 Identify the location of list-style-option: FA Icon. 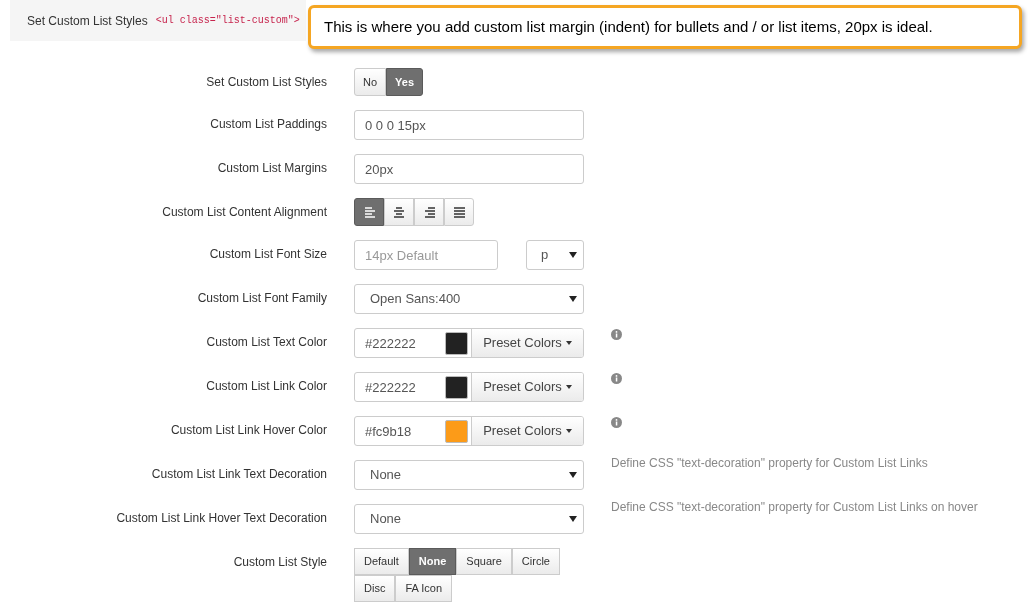
(424, 588).